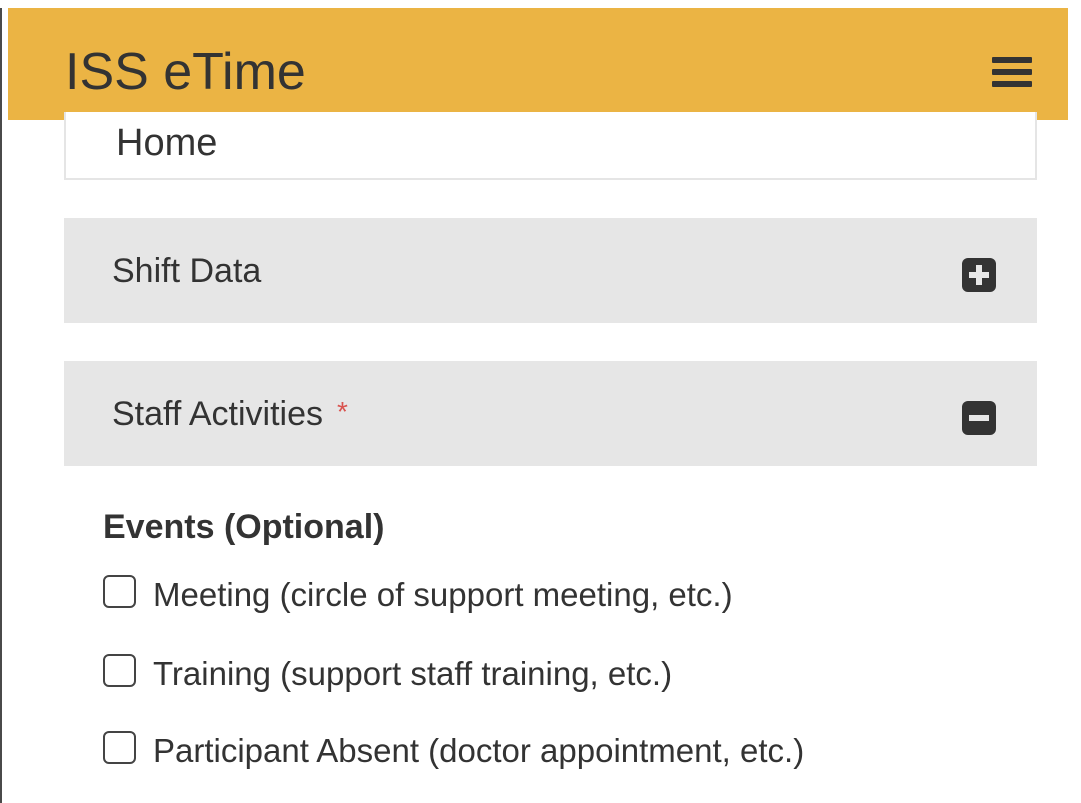  What do you see at coordinates (4, 4) in the screenshot?
I see `header-corner` at bounding box center [4, 4].